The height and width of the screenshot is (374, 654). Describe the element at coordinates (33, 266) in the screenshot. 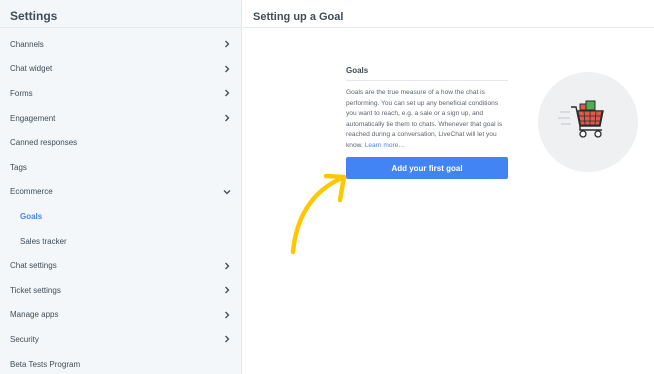

I see `sidebar-item-label: Chat settings` at that location.